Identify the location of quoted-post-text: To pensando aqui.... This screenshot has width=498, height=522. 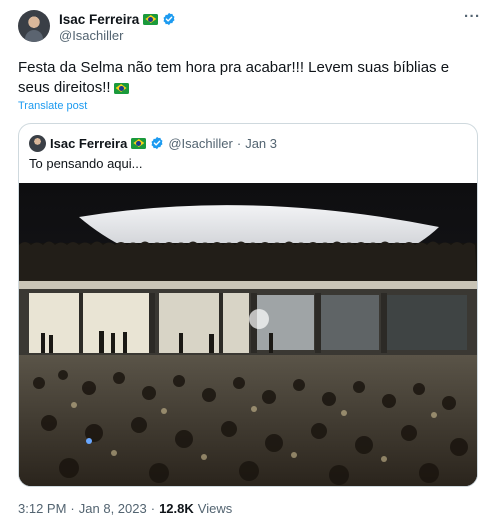
(86, 163).